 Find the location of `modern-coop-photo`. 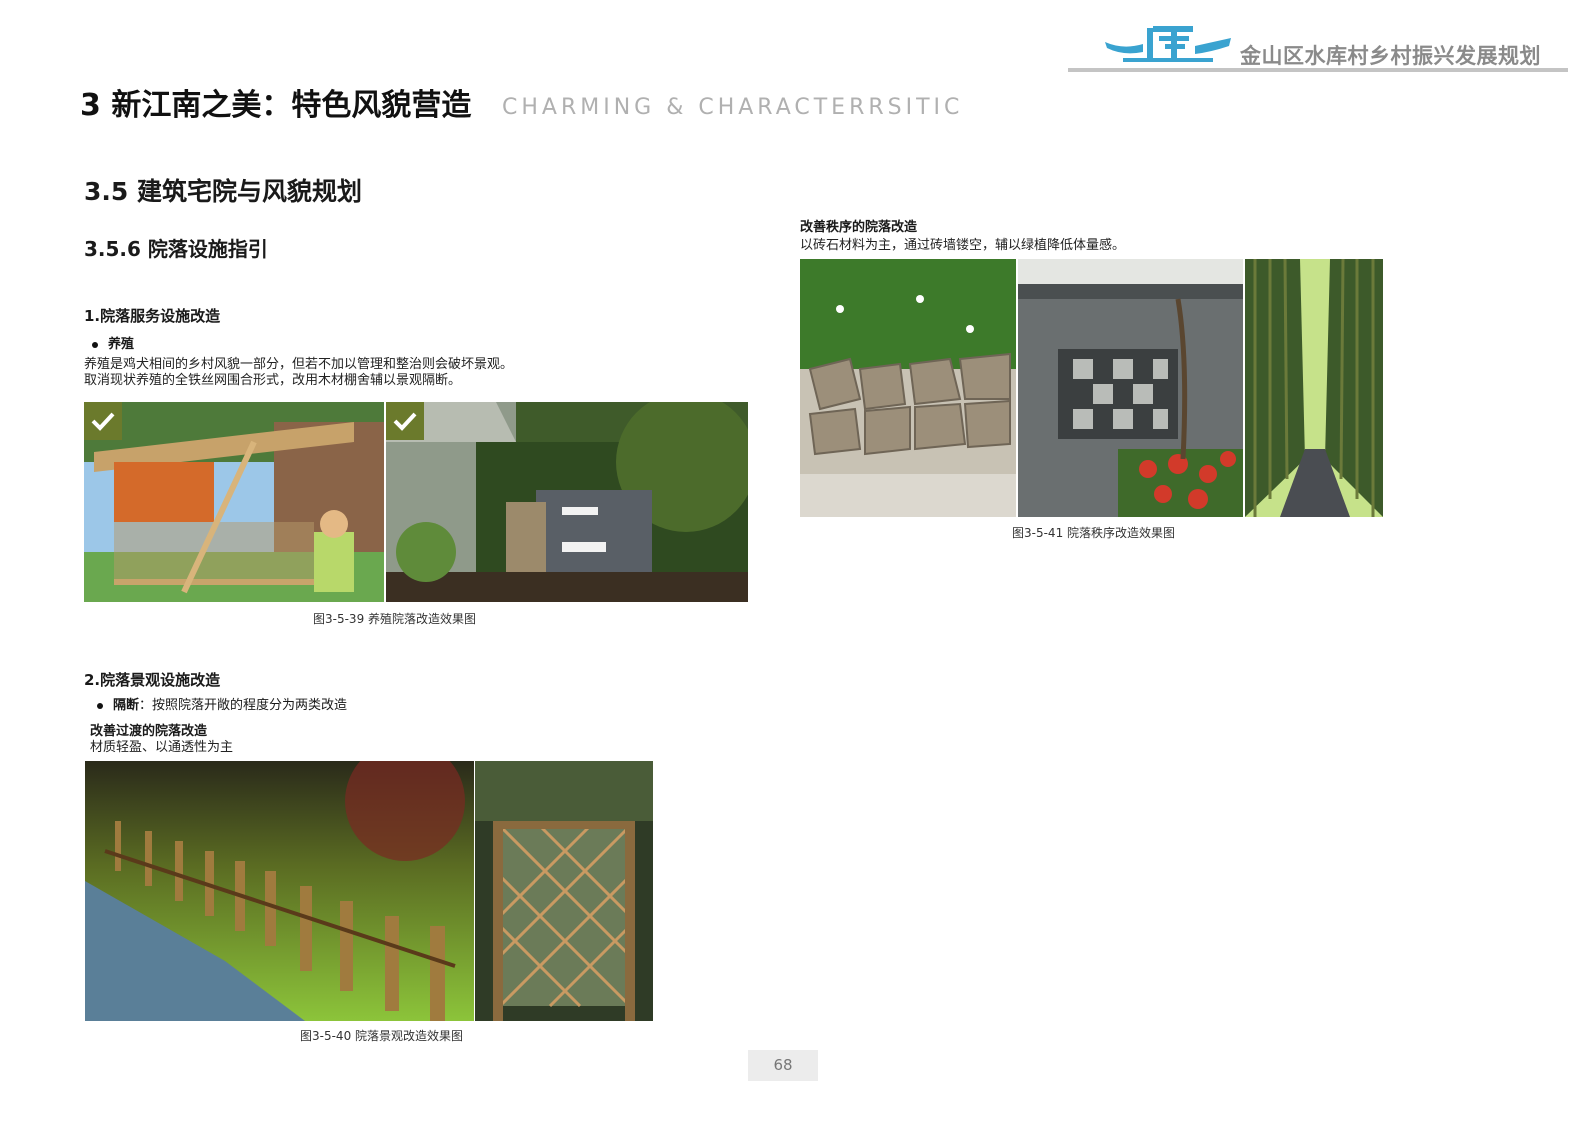

modern-coop-photo is located at coordinates (567, 502).